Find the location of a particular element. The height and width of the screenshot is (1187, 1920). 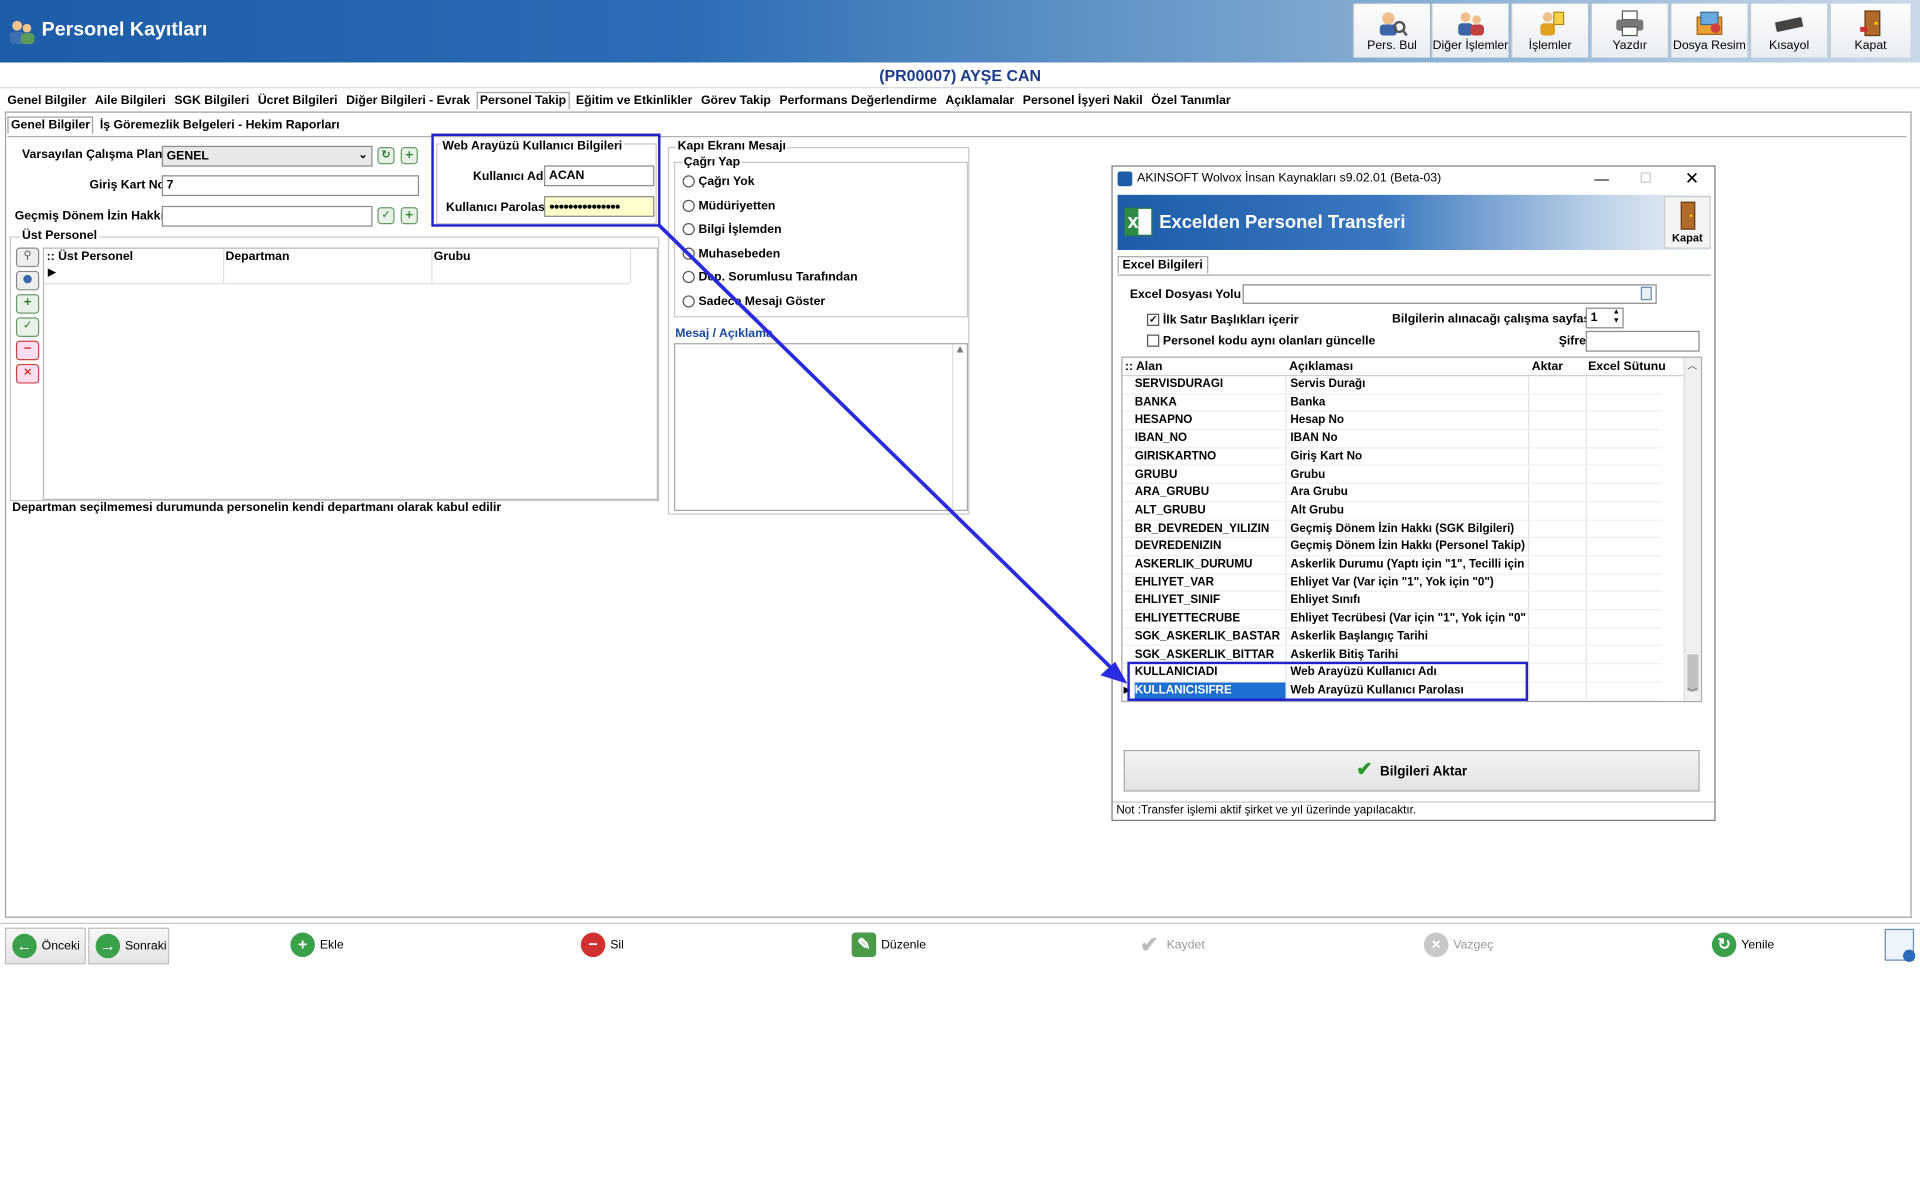

kisayol-label: Kısayol is located at coordinates (1789, 46).